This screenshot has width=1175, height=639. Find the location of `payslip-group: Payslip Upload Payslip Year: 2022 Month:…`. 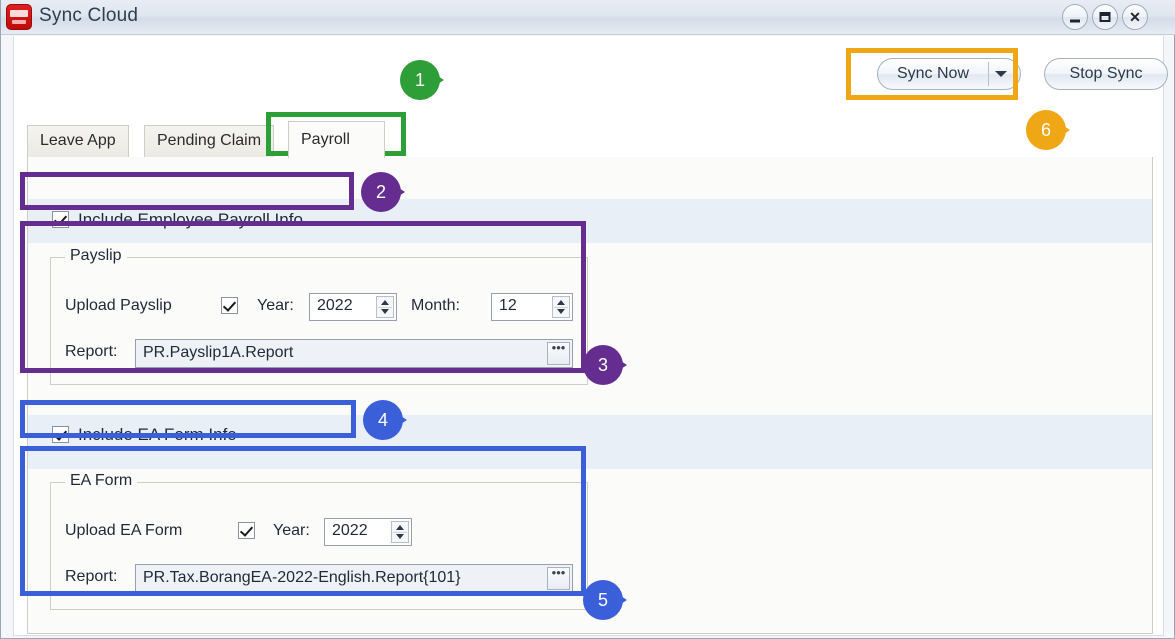

payslip-group: Payslip Upload Payslip Year: 2022 Month:… is located at coordinates (319, 316).